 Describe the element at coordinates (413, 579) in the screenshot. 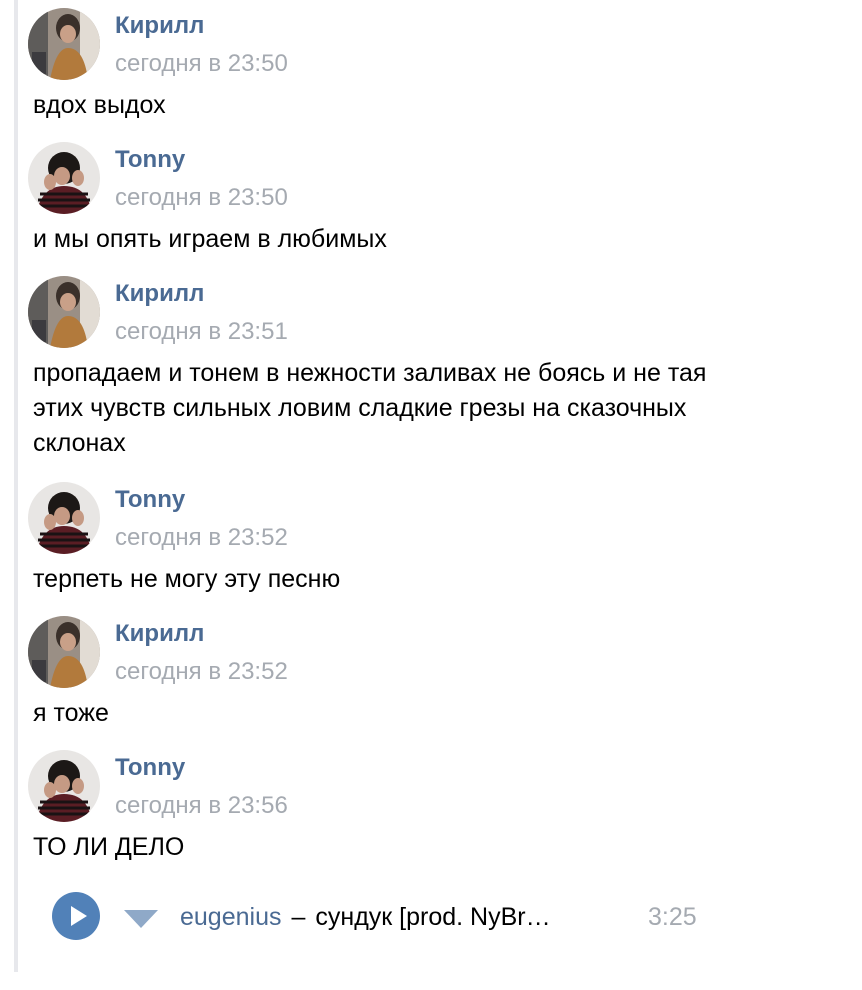

I see `message-text: терпеть не могу эту песню` at that location.